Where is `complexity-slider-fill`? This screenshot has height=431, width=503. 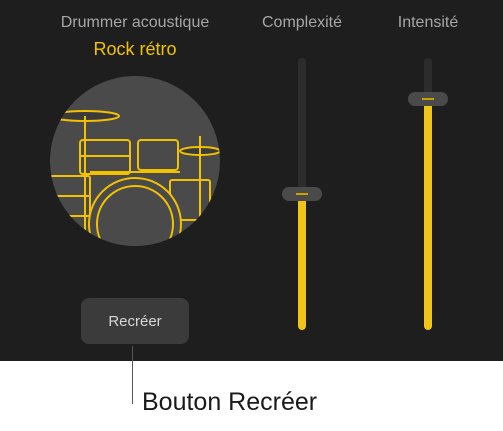
complexity-slider-fill is located at coordinates (302, 262).